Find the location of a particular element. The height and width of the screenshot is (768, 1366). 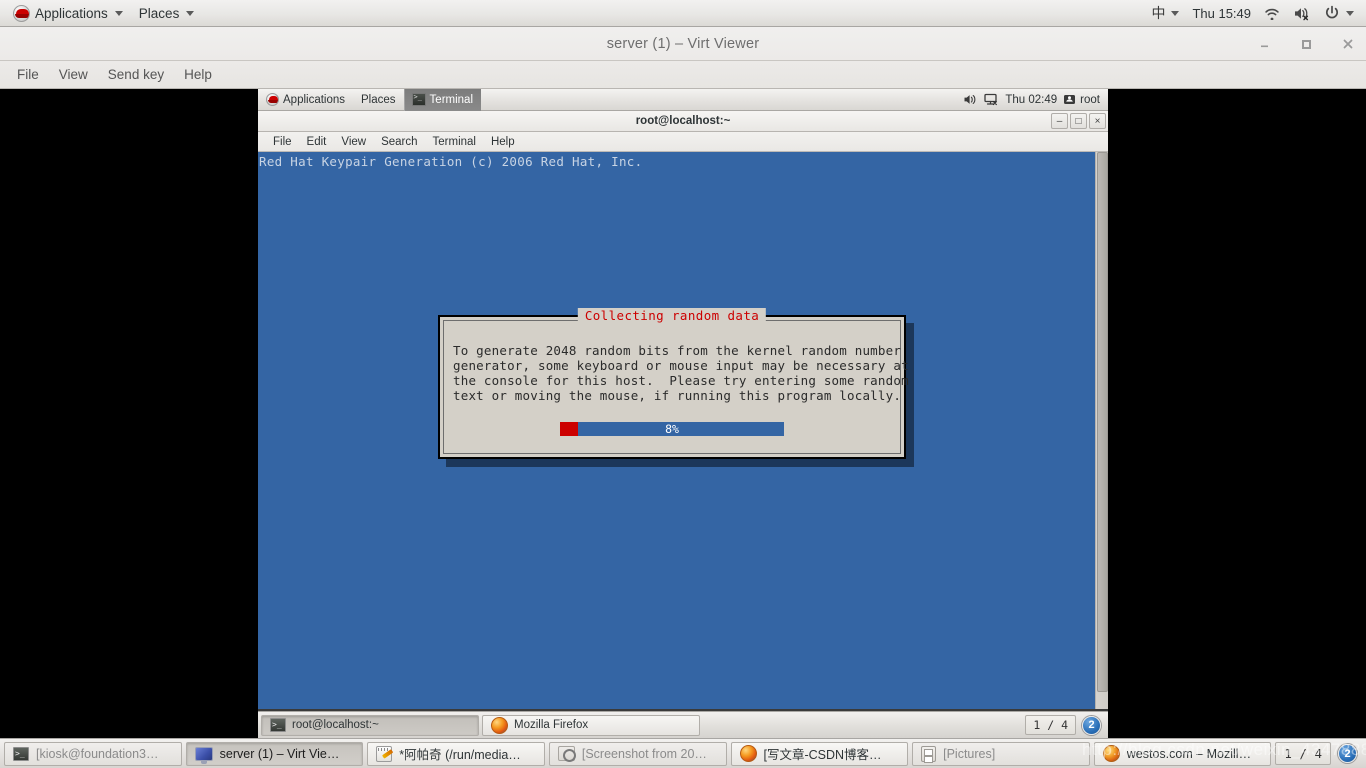

volume-icon is located at coordinates (970, 99).